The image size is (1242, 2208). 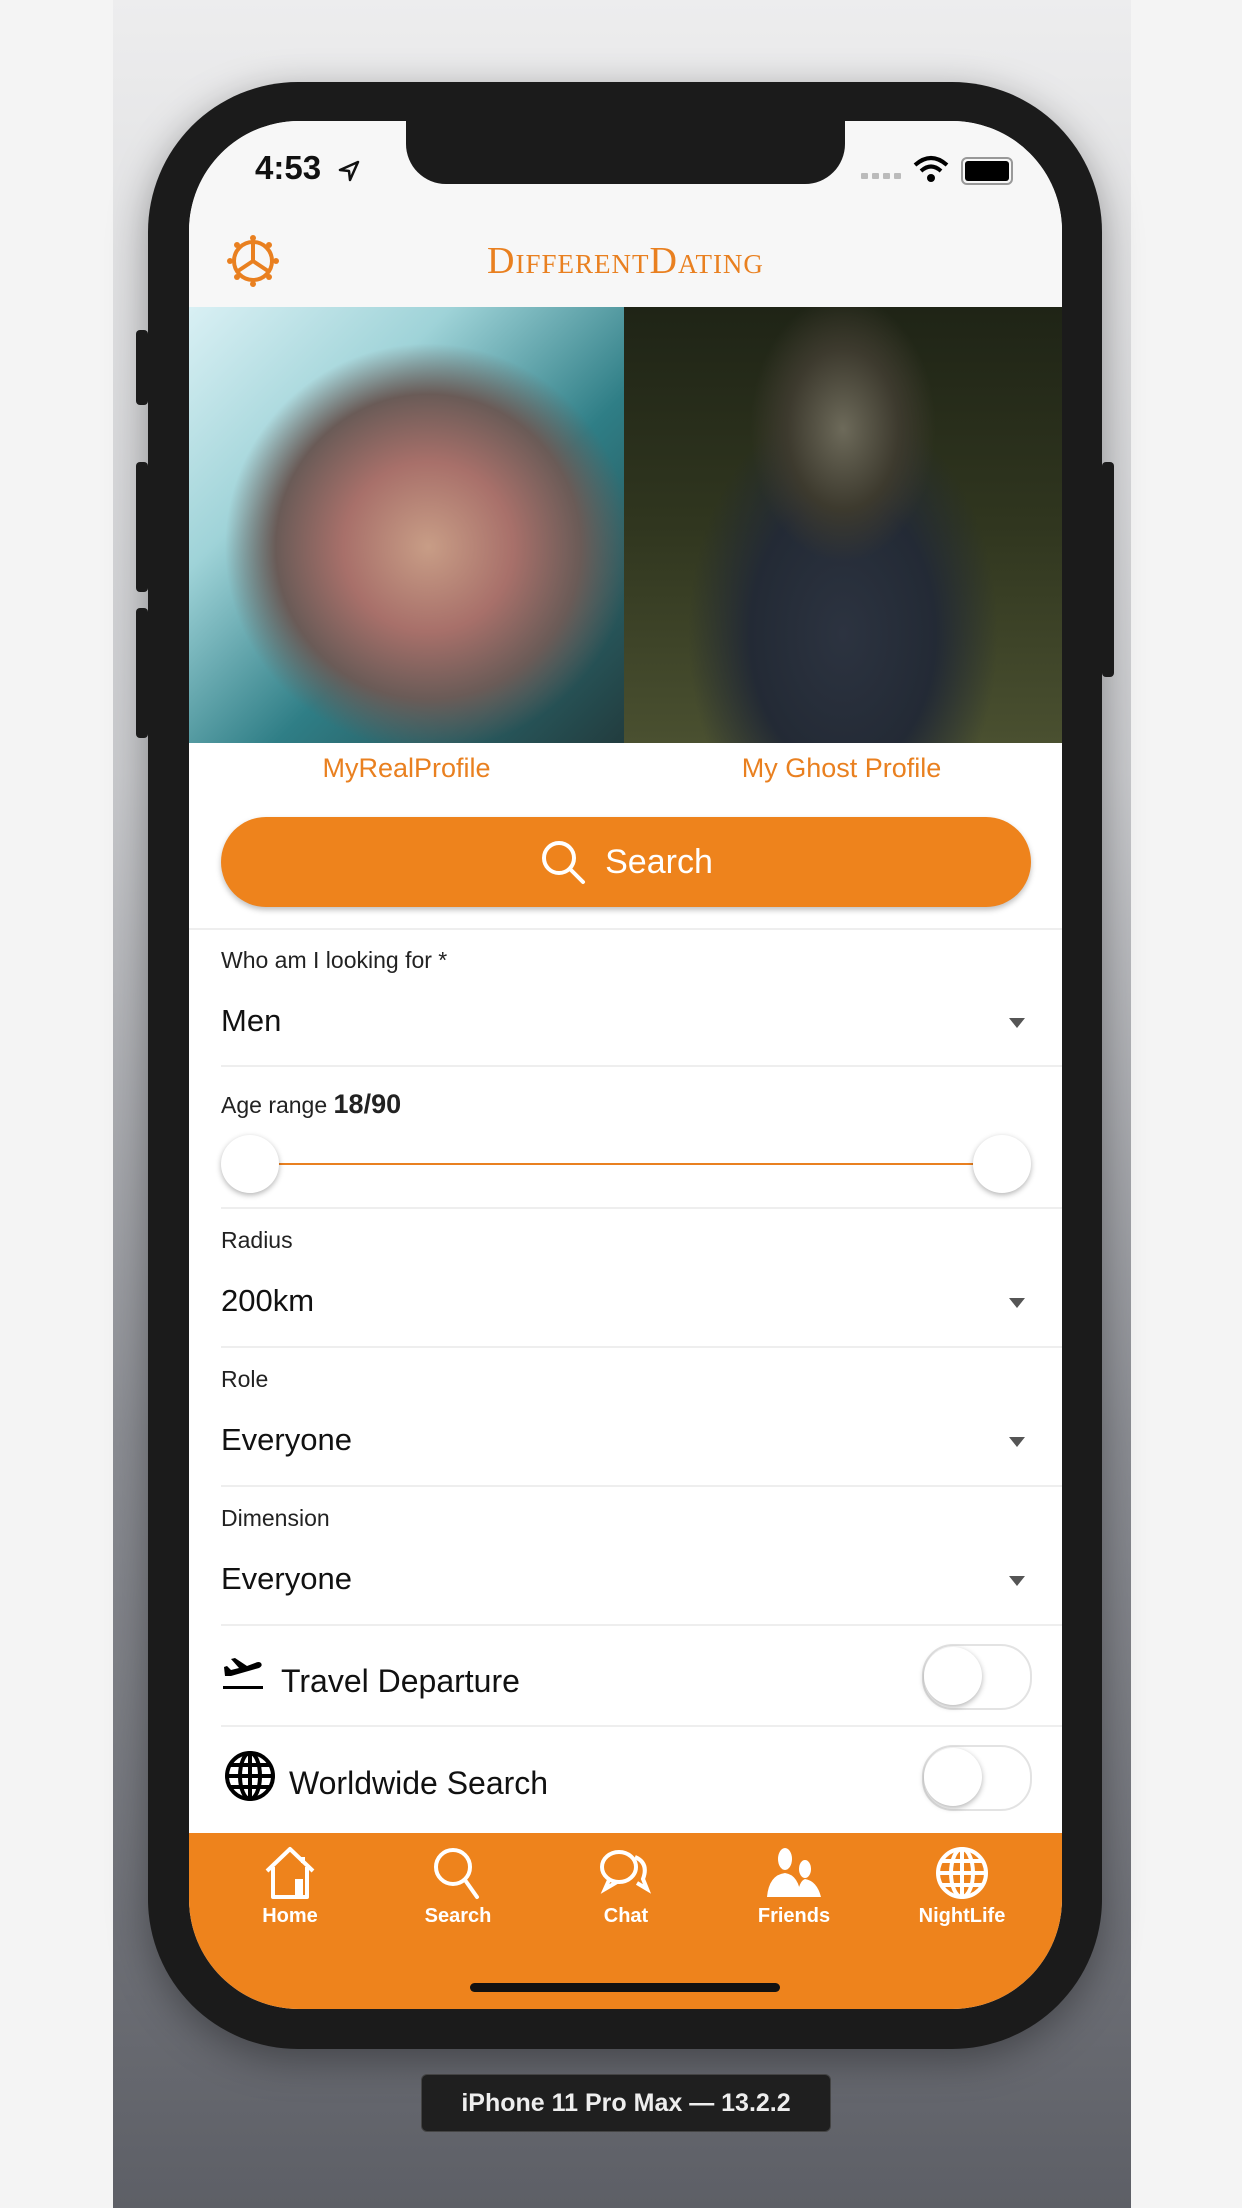 I want to click on volume-up-button, so click(x=142, y=527).